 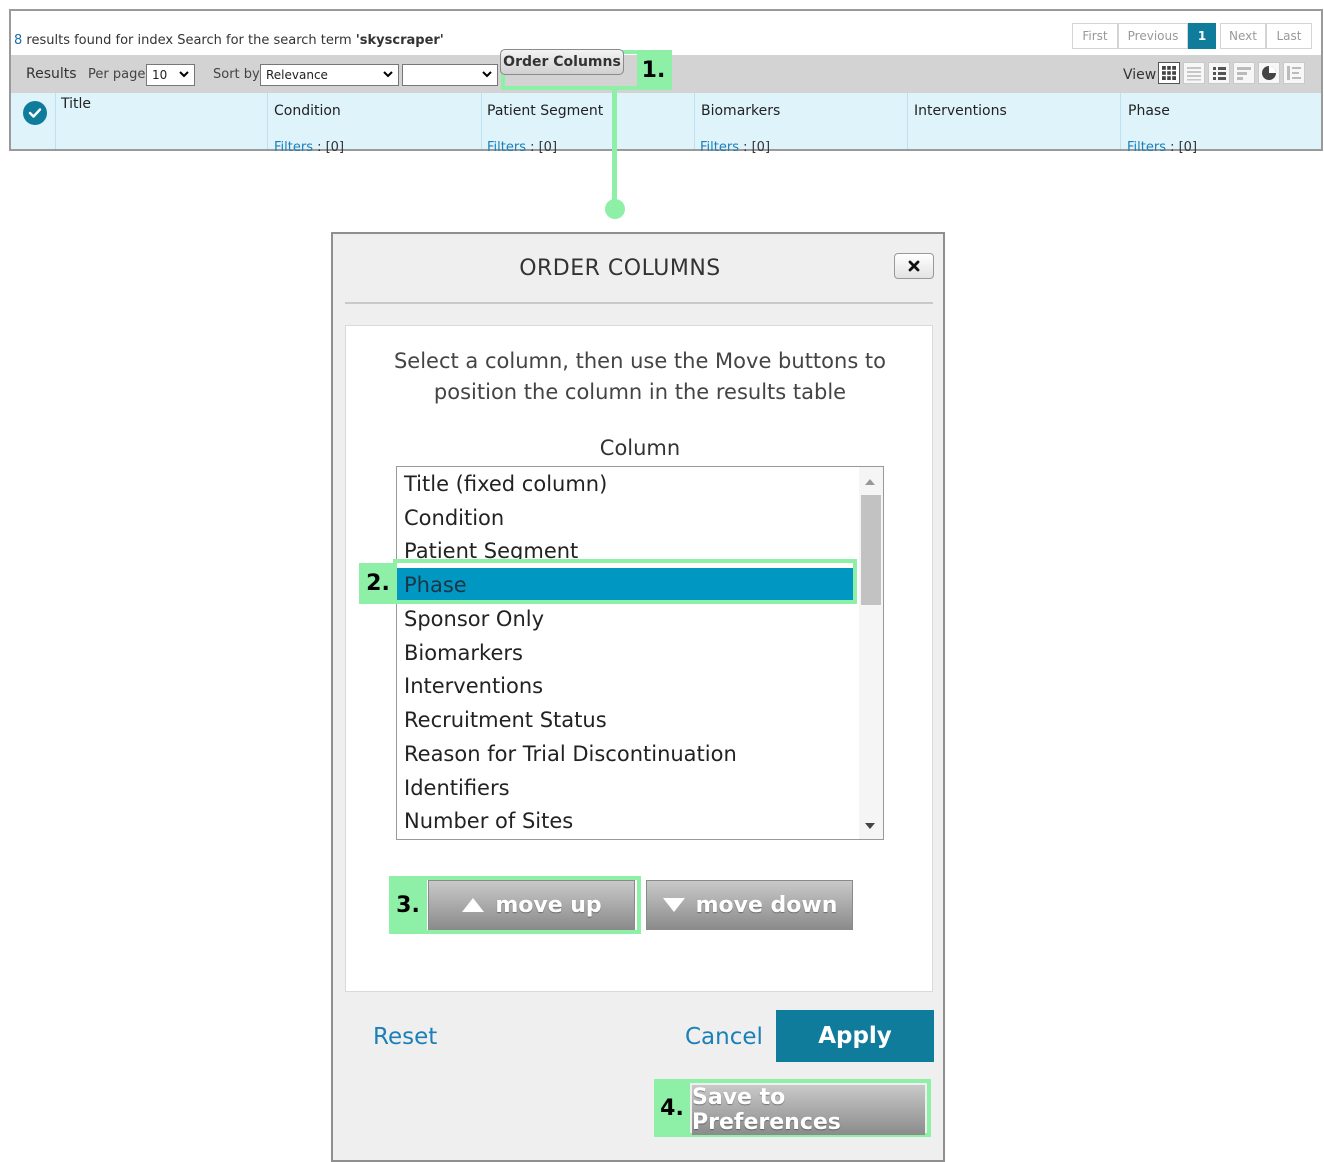 What do you see at coordinates (1153, 36) in the screenshot?
I see `pagination-previous-button: Previous` at bounding box center [1153, 36].